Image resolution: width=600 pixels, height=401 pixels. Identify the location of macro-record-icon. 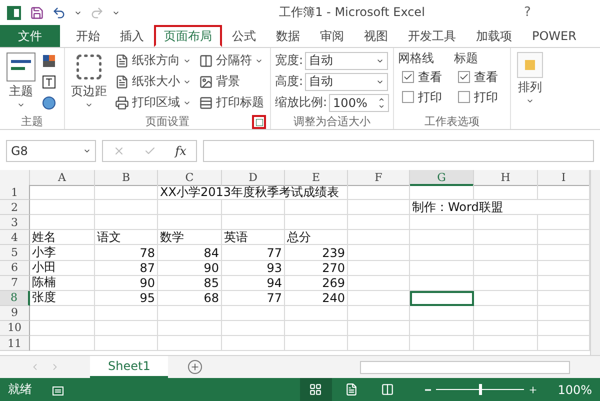
(58, 390).